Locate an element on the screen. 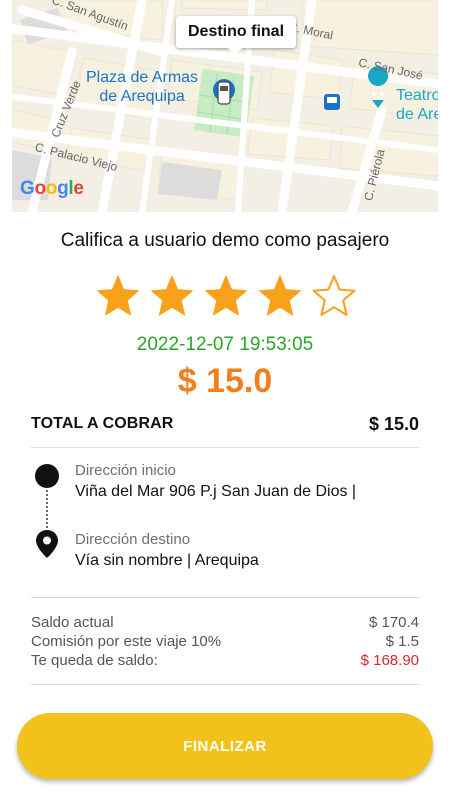 Image resolution: width=450 pixels, height=800 pixels. place-label-teatro-line2: de Are is located at coordinates (417, 114).